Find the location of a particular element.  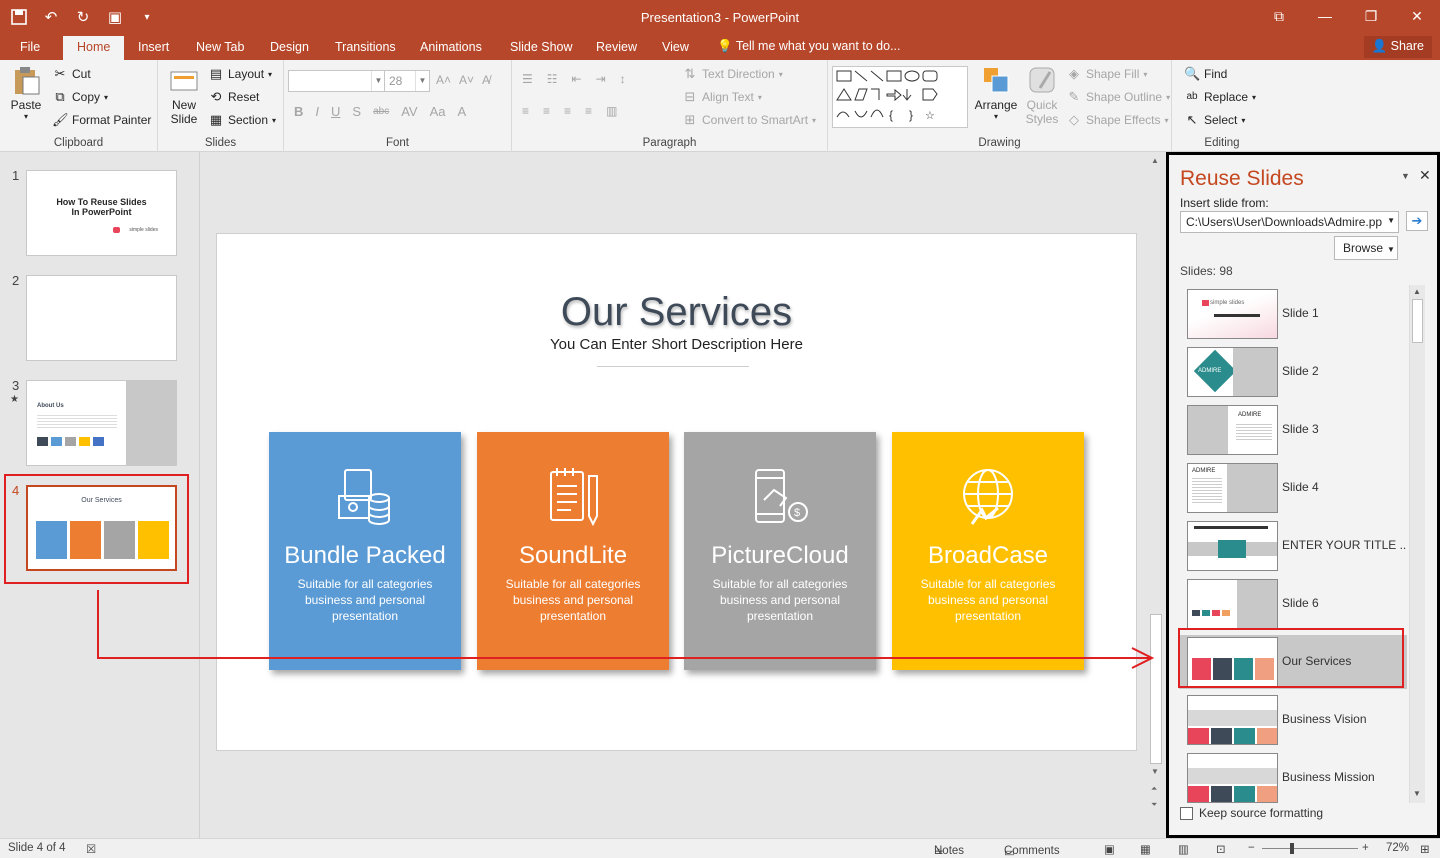

file-path-input: C:\Users\User\Downloads\Admire.pp ▼ is located at coordinates (1289, 222).